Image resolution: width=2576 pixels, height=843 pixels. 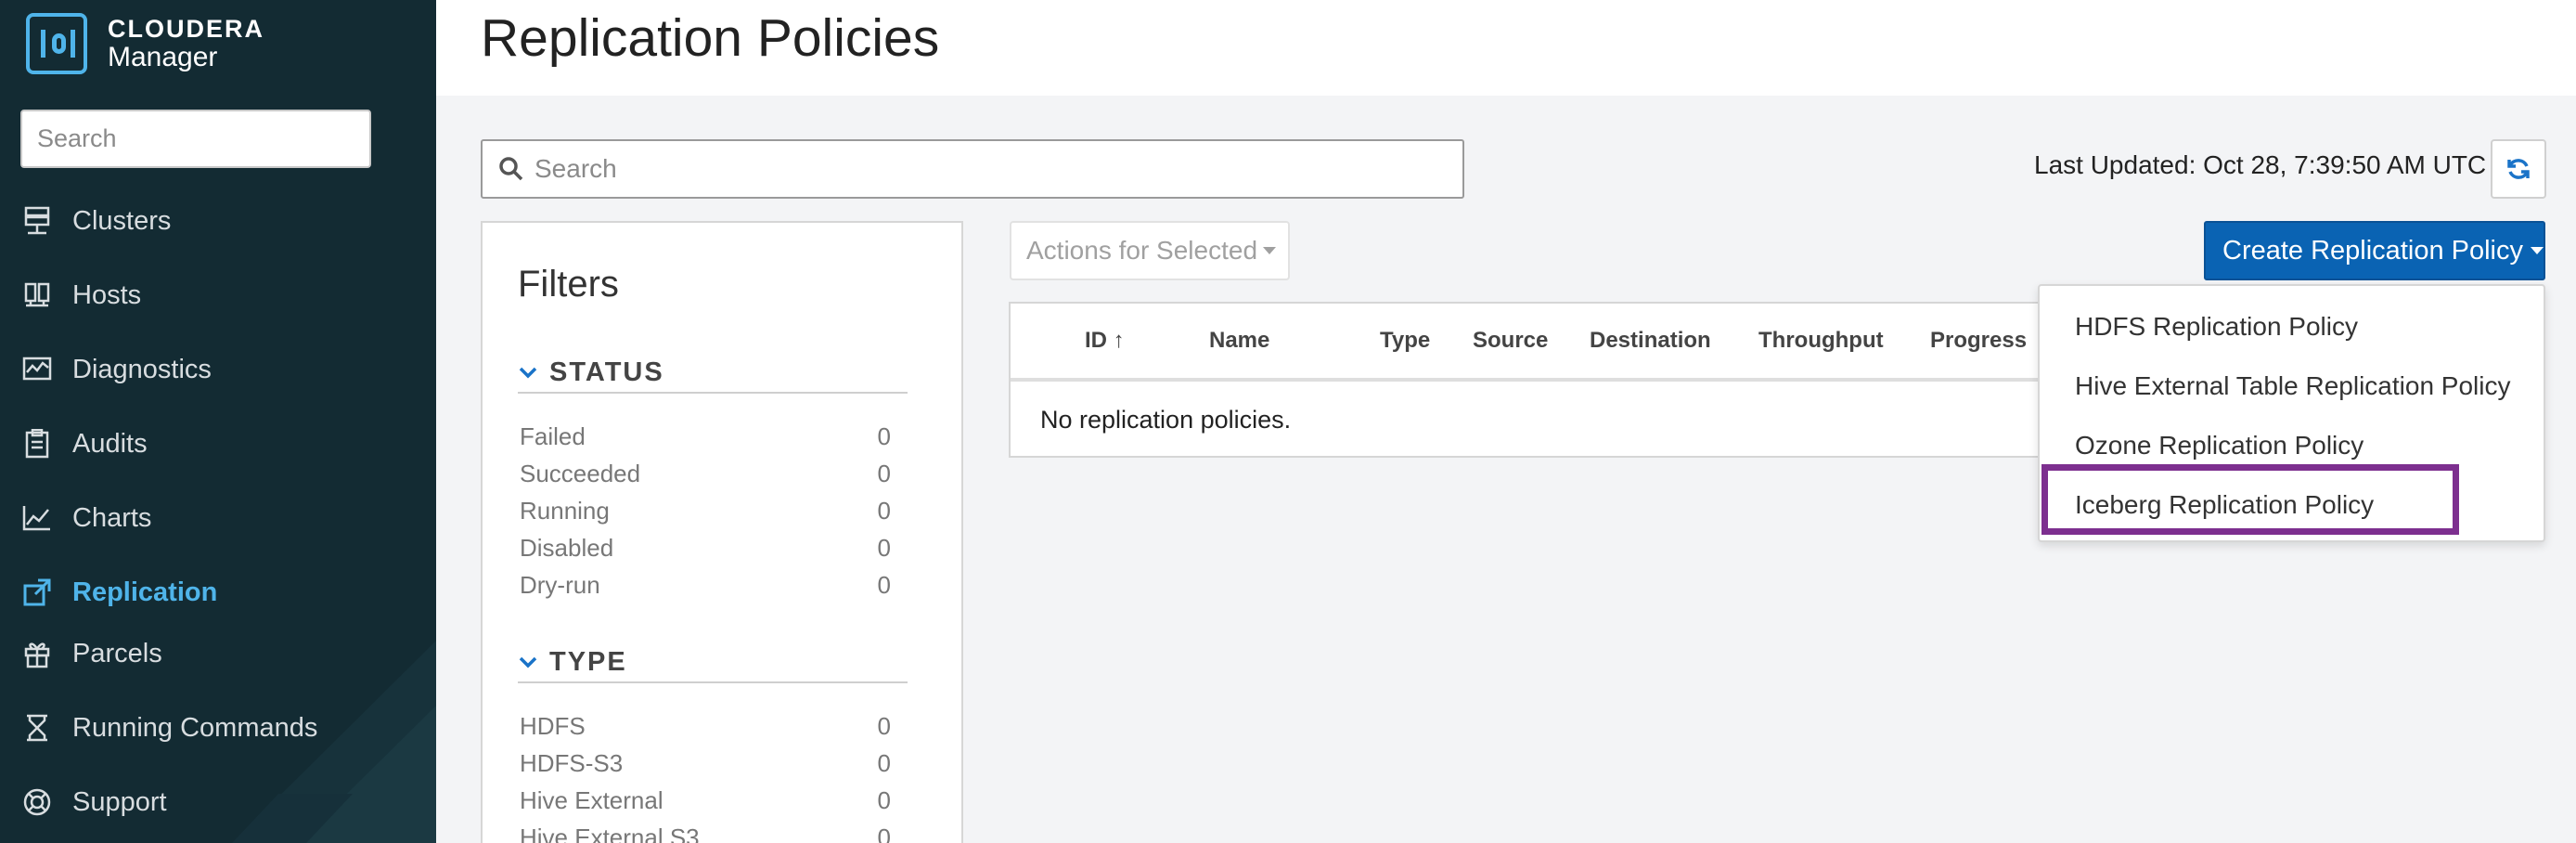 I want to click on diagnostics-icon, so click(x=37, y=370).